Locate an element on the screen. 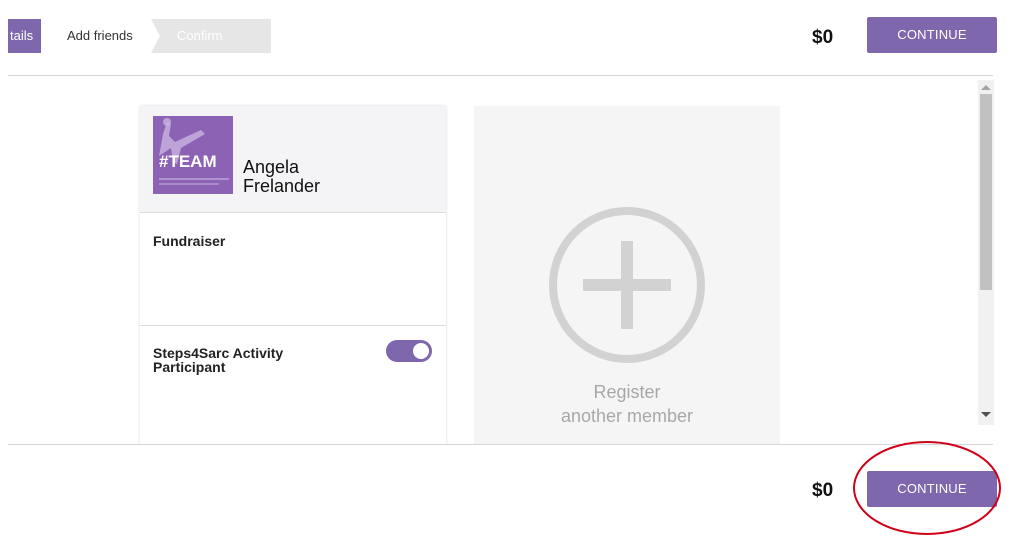 The width and height of the screenshot is (1011, 541). footer-total: $0 is located at coordinates (823, 490).